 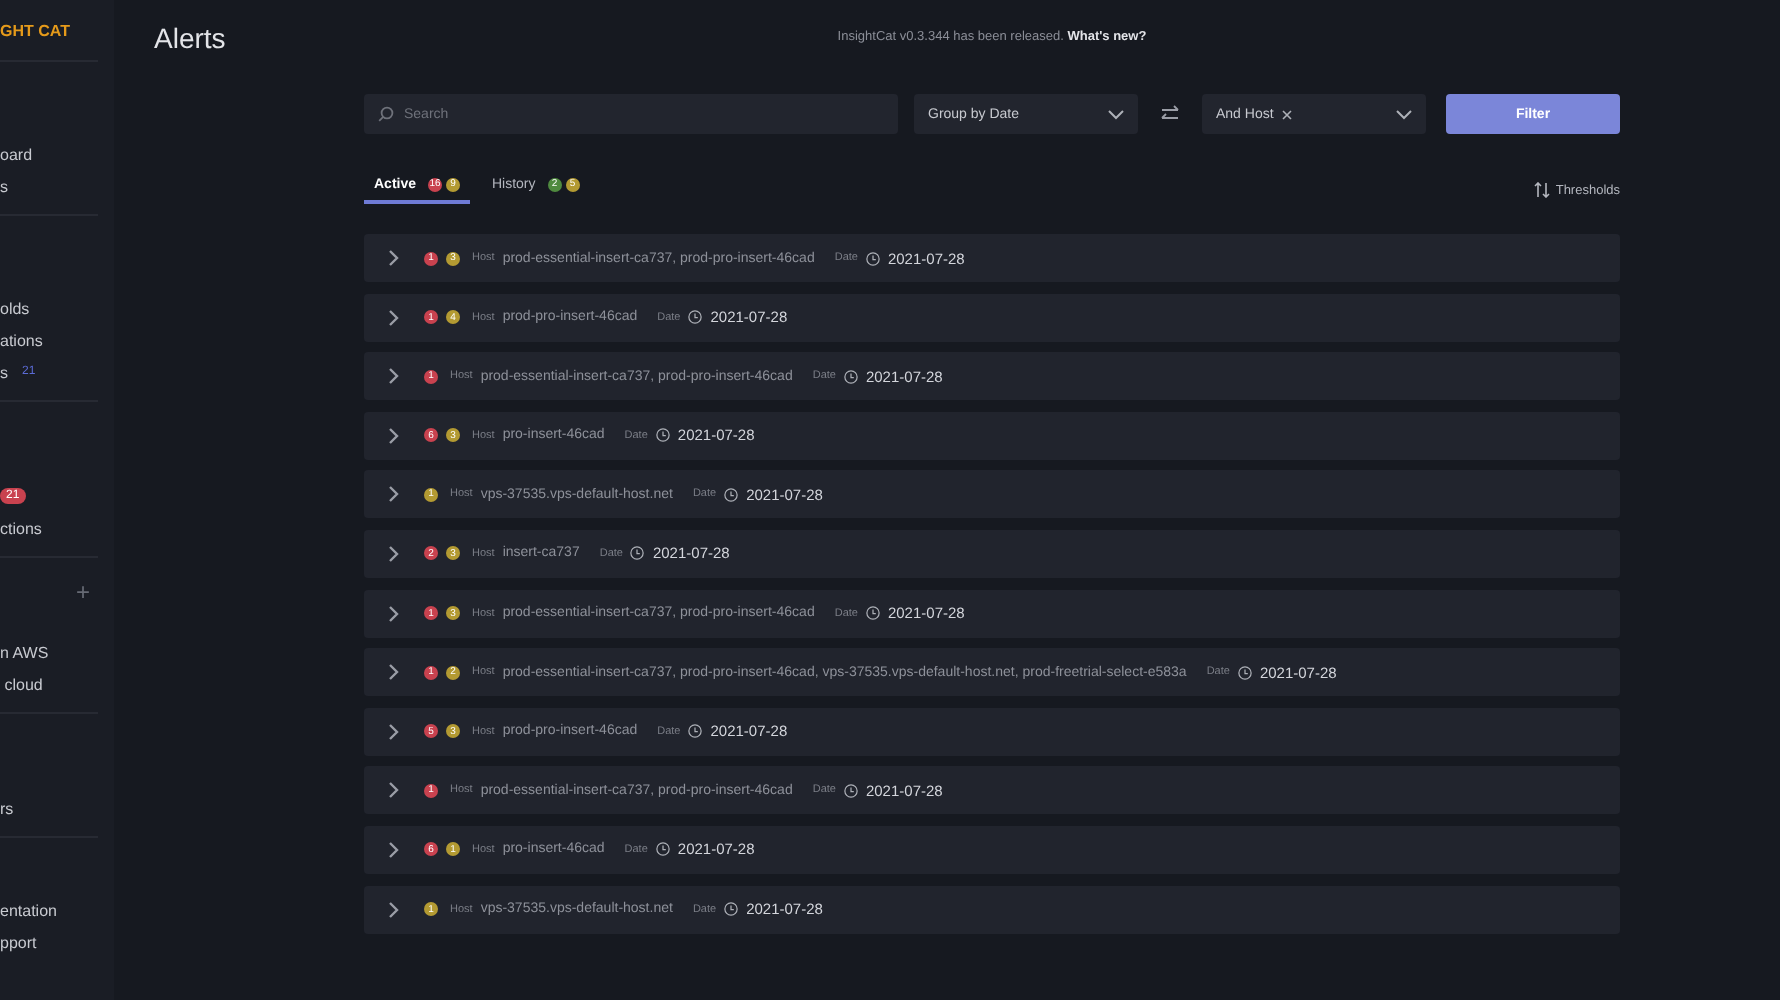 What do you see at coordinates (7, 808) in the screenshot?
I see `nav-item: rs` at bounding box center [7, 808].